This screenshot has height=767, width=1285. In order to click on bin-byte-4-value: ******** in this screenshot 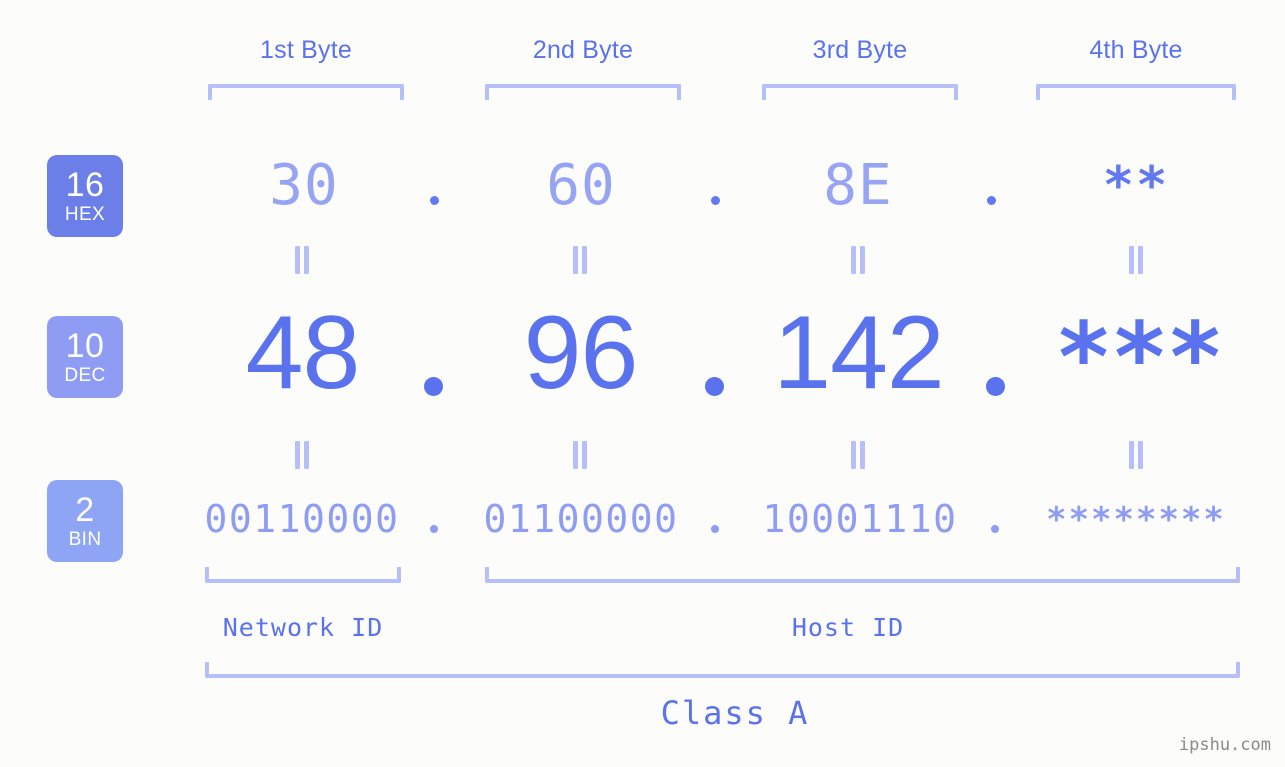, I will do `click(1136, 520)`.